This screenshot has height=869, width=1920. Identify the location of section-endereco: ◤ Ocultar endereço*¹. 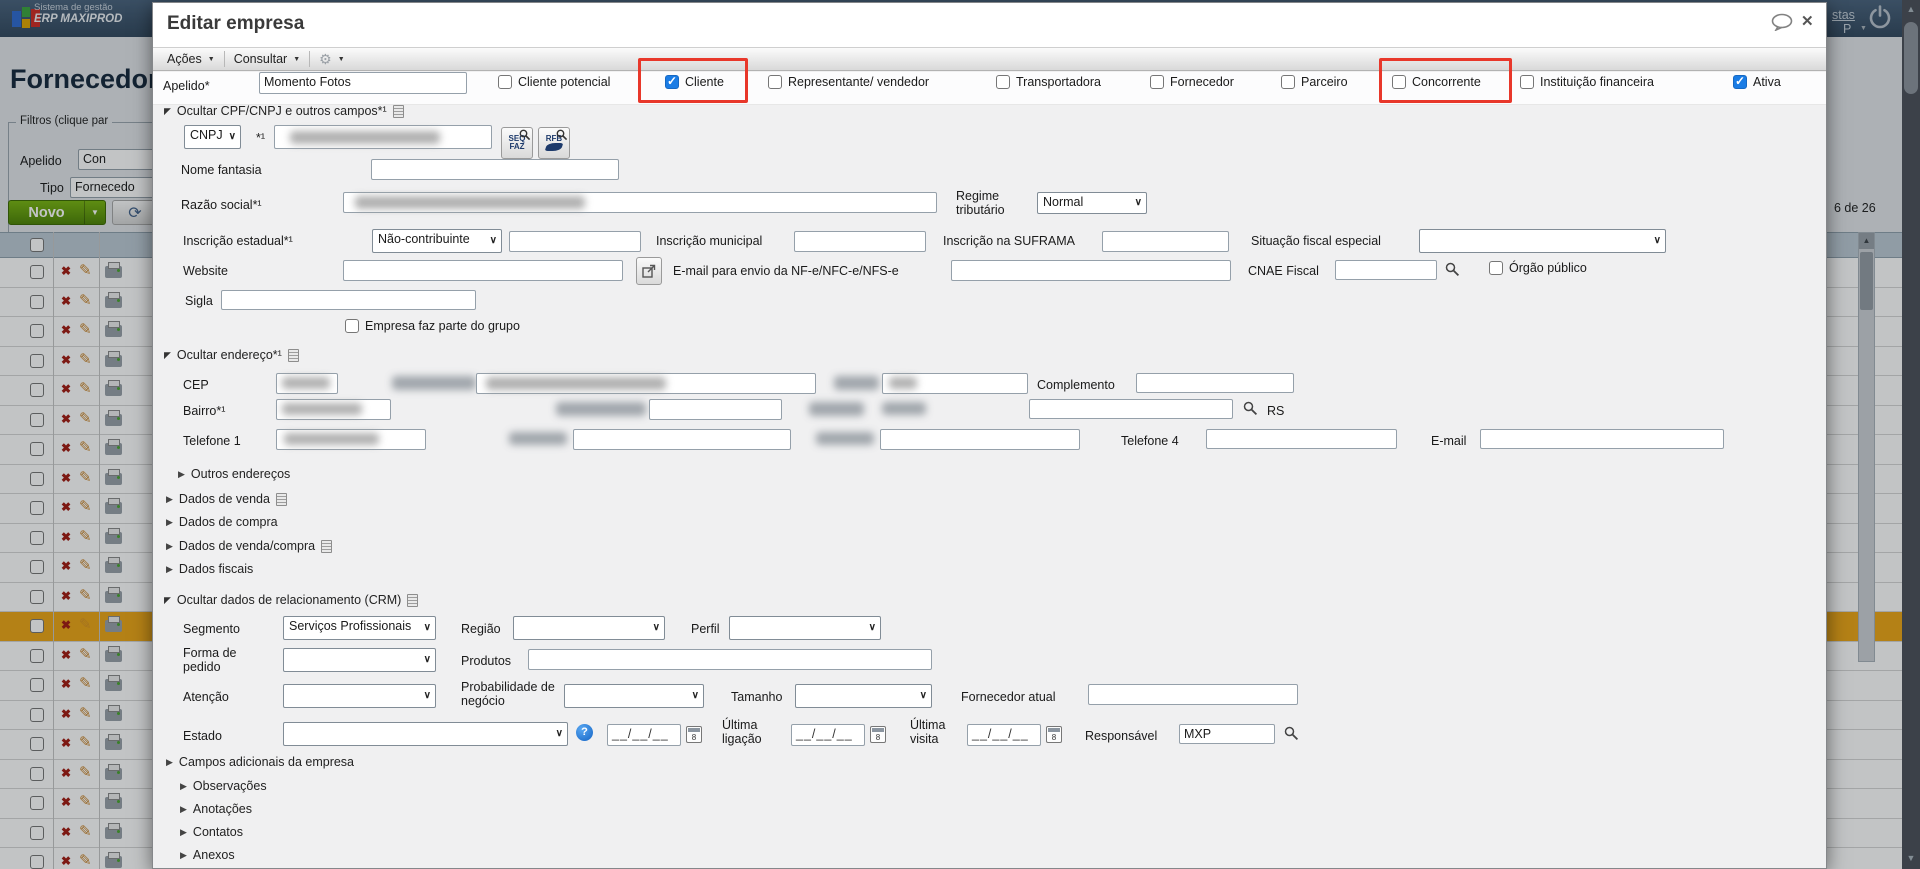
(231, 355).